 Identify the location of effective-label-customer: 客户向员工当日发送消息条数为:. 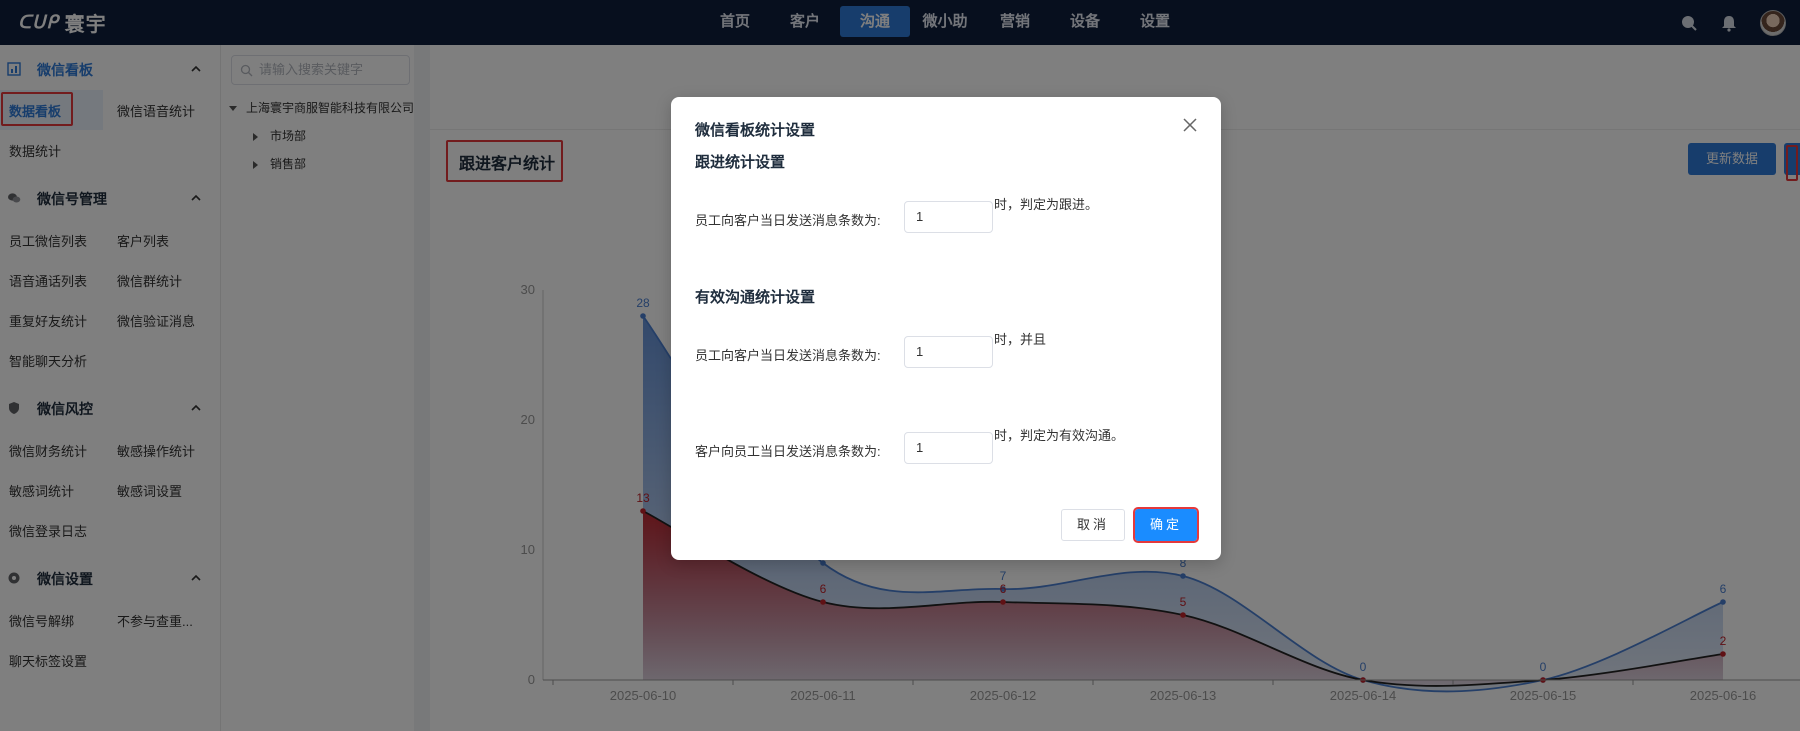
(788, 451).